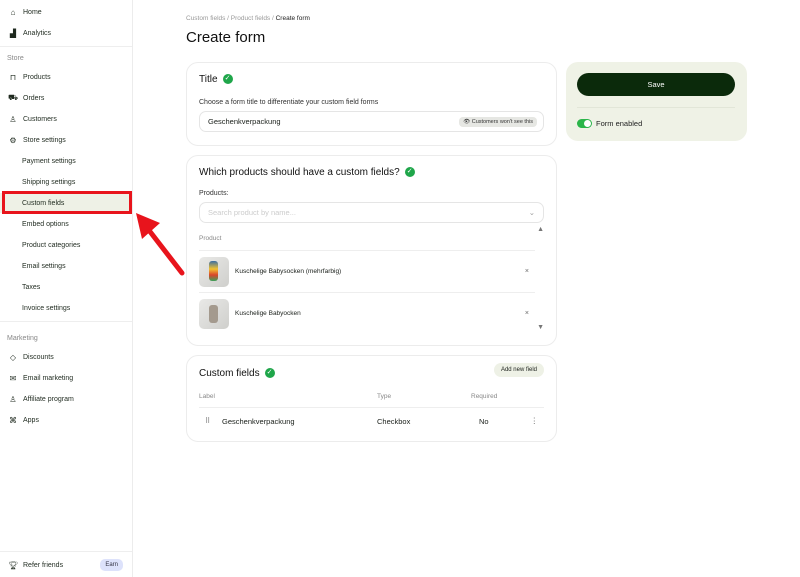 This screenshot has height=577, width=800. I want to click on column-type: Type, so click(384, 396).